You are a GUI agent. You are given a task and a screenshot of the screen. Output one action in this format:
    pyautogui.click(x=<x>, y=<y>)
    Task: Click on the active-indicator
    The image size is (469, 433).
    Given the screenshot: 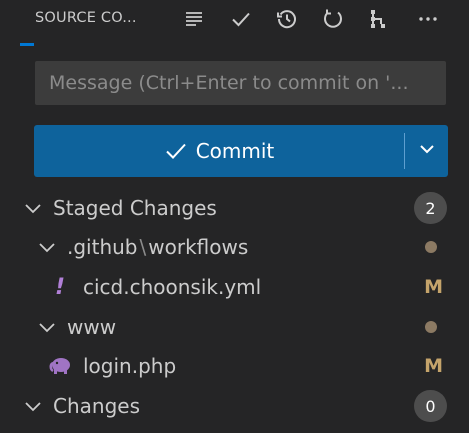 What is the action you would take?
    pyautogui.click(x=27, y=44)
    